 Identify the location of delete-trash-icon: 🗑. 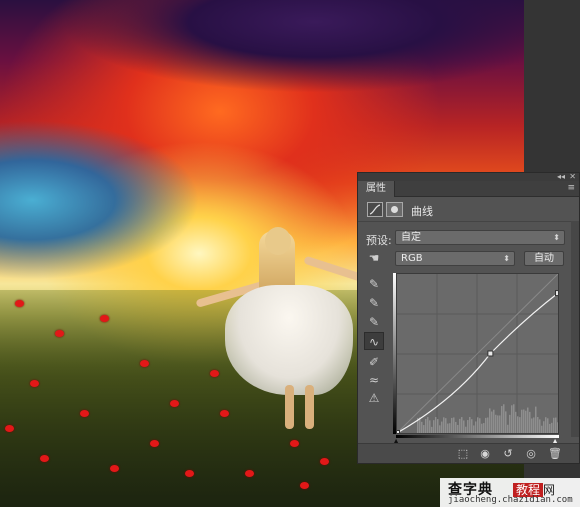
(555, 453).